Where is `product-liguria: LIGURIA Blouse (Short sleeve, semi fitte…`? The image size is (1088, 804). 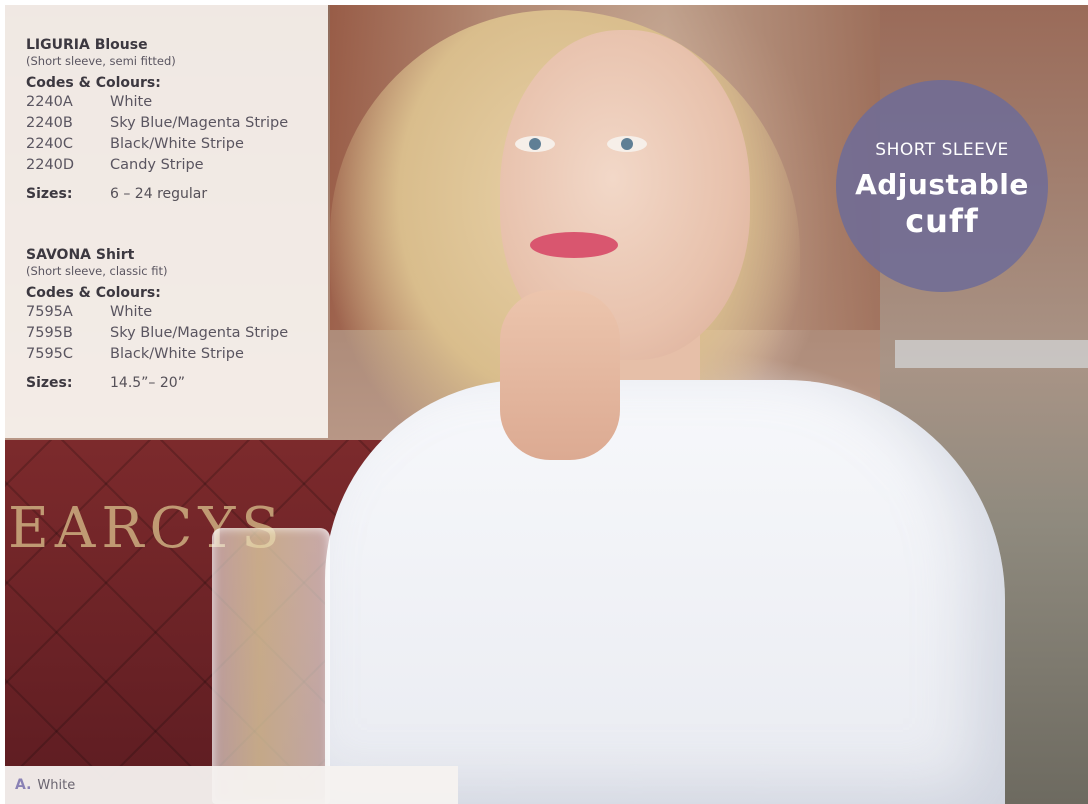
product-liguria: LIGURIA Blouse (Short sleeve, semi fitte… is located at coordinates (157, 120).